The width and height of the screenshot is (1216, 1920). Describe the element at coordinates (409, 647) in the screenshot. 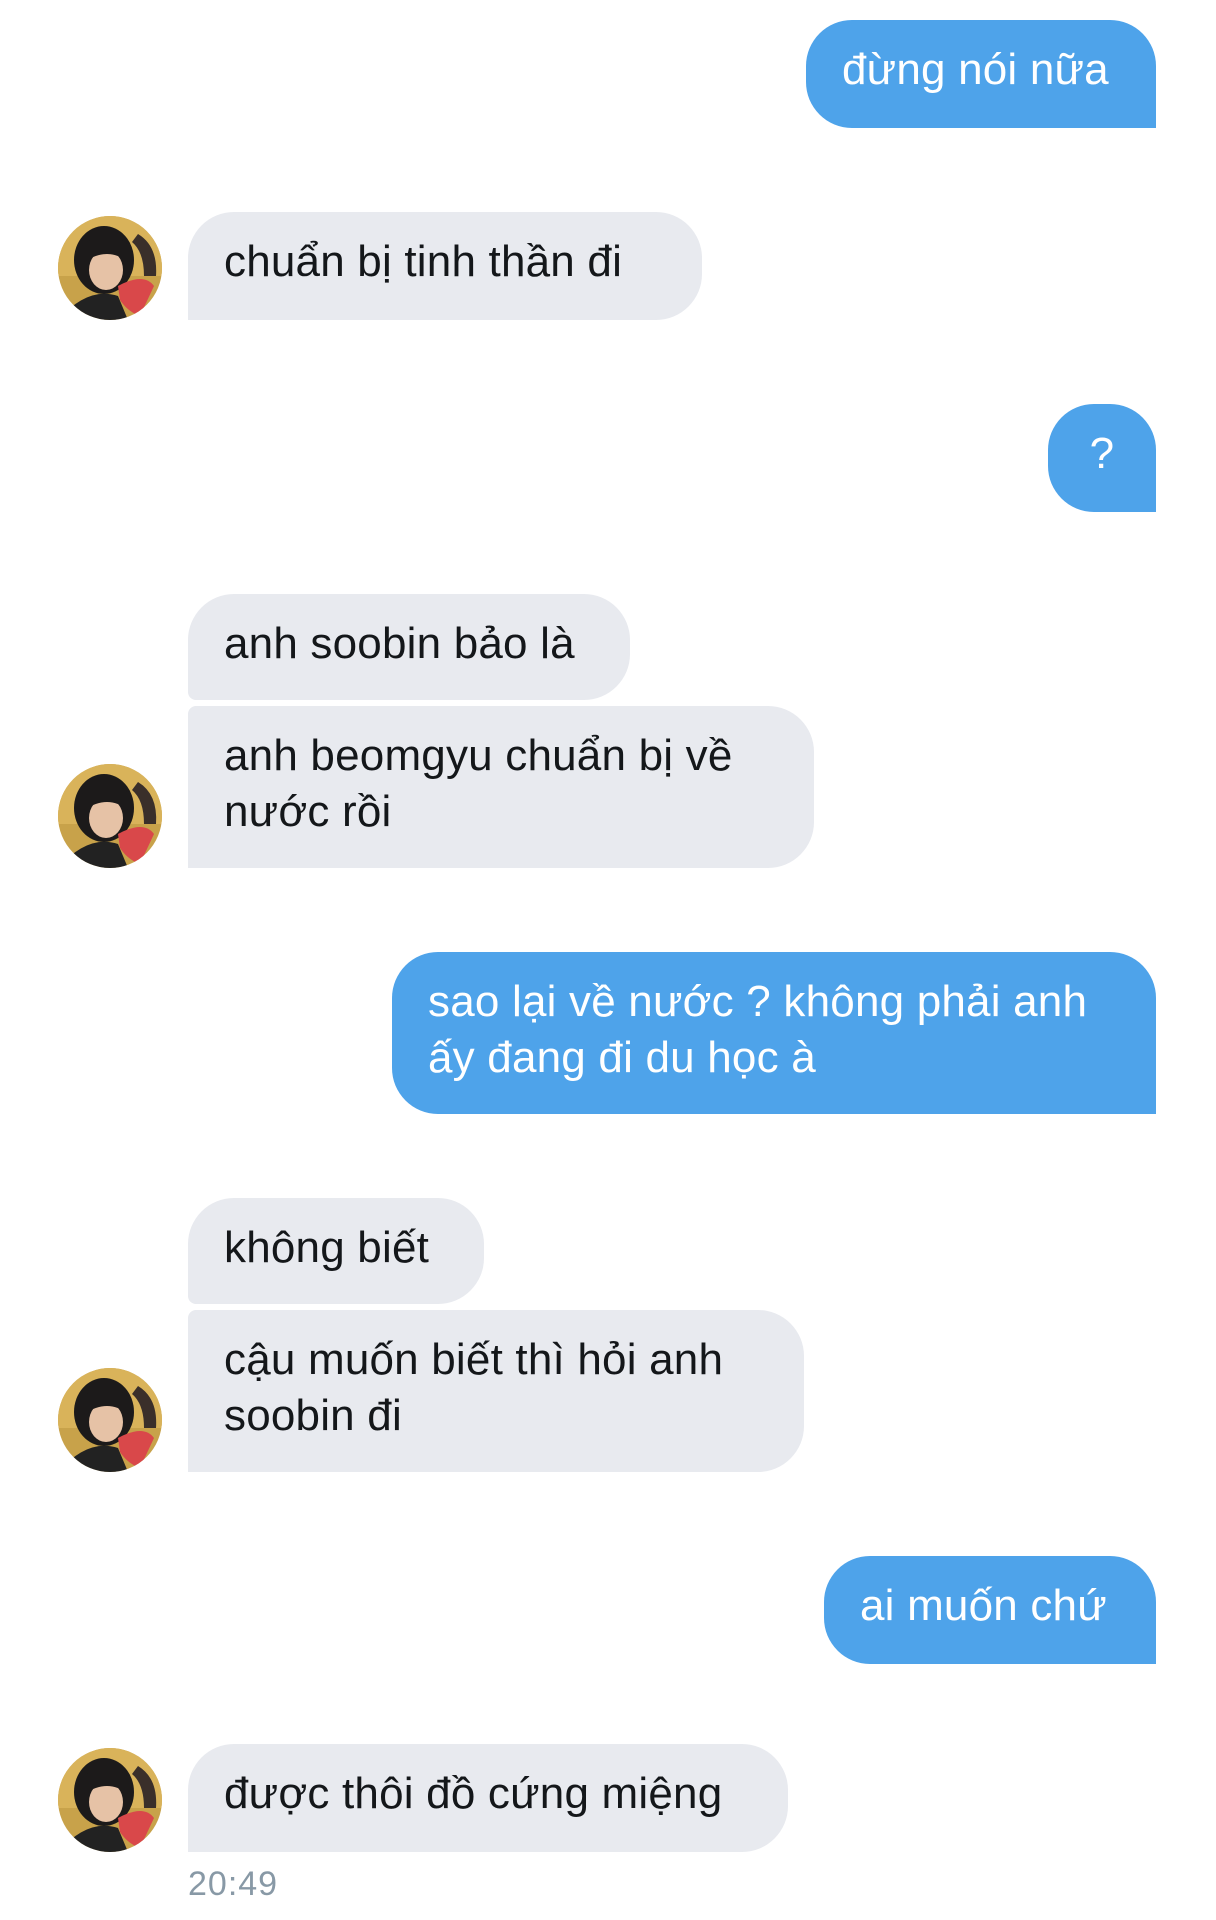

I see `message-bubble-incoming: anh soobin bảo là` at that location.